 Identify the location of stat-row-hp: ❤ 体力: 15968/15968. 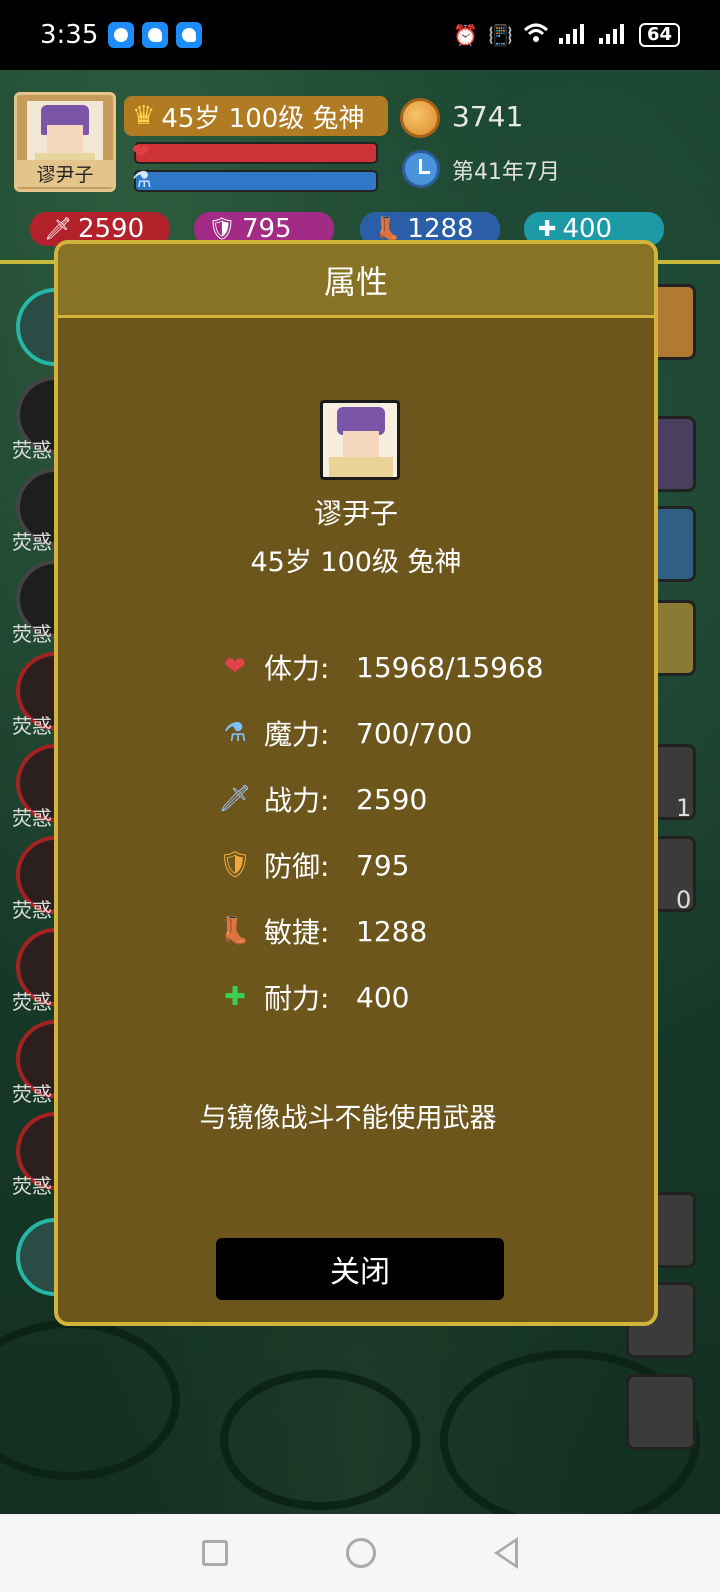
(428, 667).